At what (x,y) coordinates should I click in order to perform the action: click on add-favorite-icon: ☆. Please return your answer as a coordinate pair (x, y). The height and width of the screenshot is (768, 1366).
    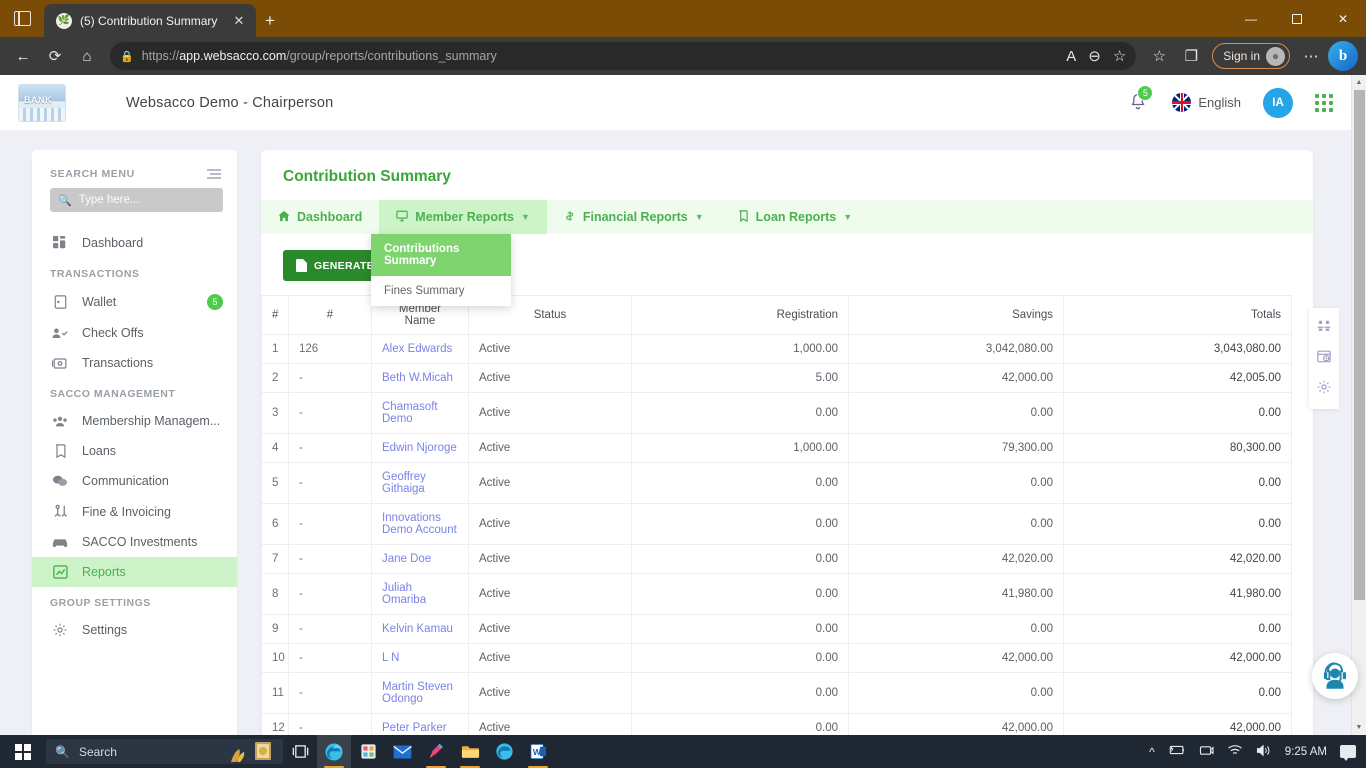
    Looking at the image, I should click on (1119, 56).